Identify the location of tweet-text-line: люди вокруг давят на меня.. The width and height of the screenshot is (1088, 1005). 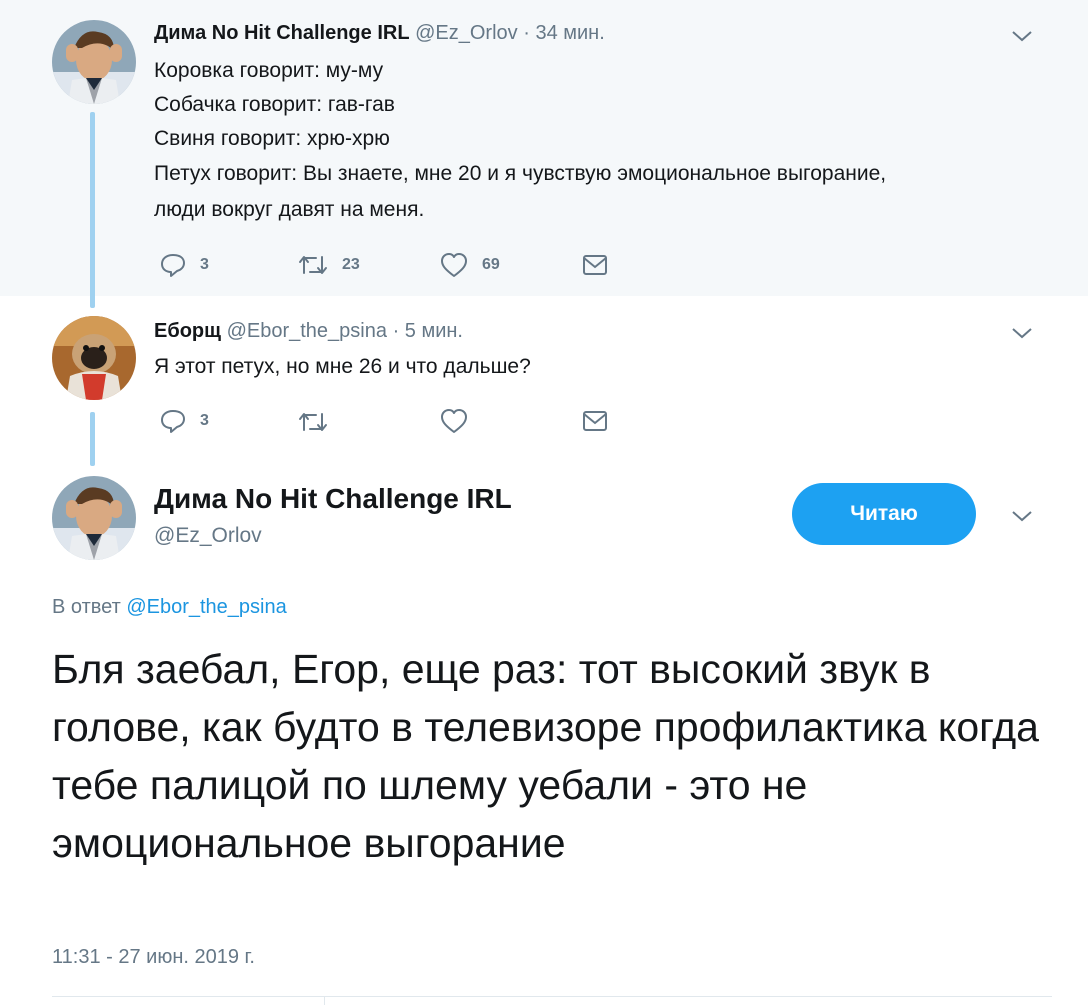
(289, 209).